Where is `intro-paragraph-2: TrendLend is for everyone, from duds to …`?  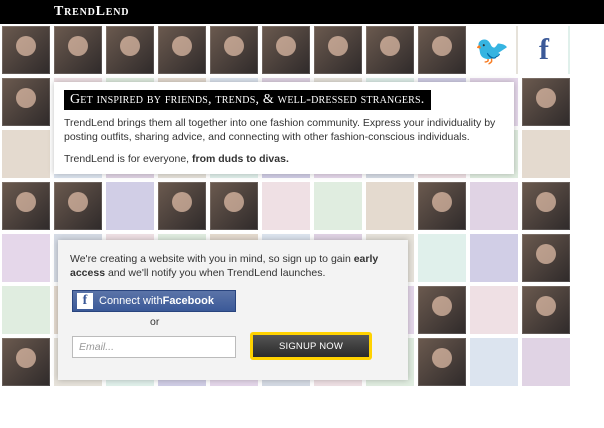 intro-paragraph-2: TrendLend is for everyone, from duds to … is located at coordinates (284, 159).